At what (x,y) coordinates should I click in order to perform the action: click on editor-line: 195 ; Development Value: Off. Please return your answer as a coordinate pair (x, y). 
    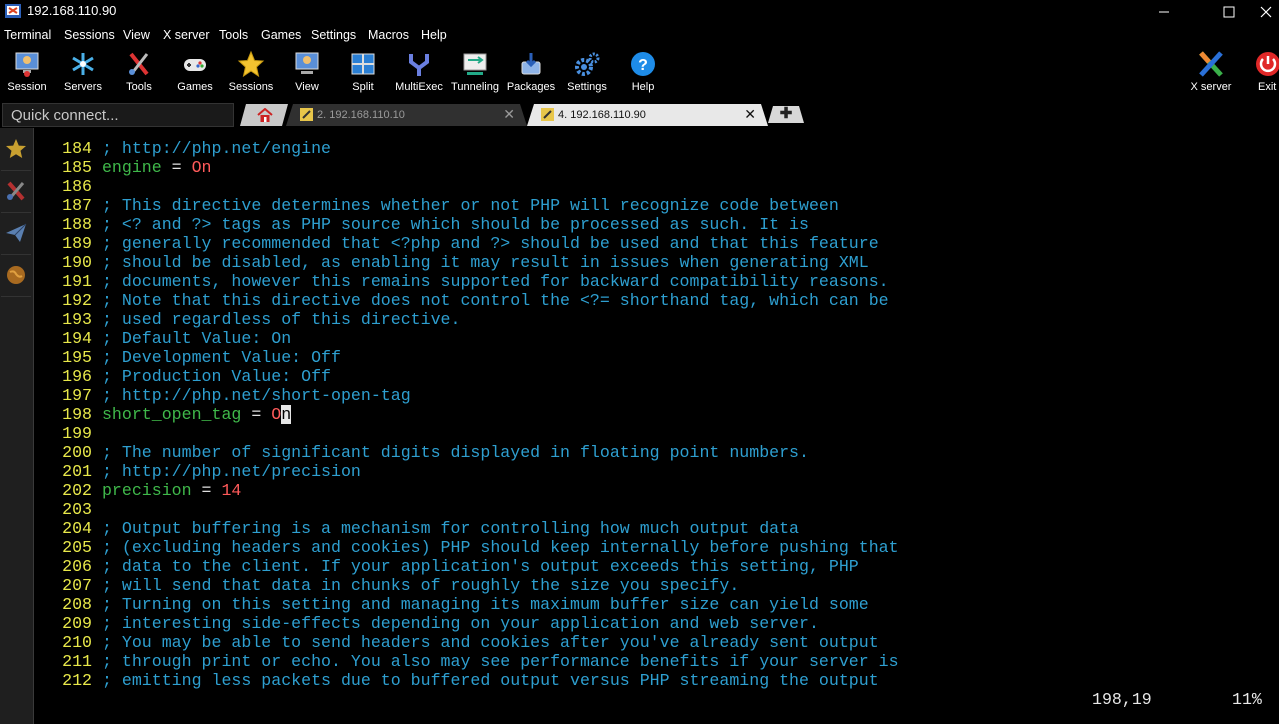
    Looking at the image, I should click on (466, 357).